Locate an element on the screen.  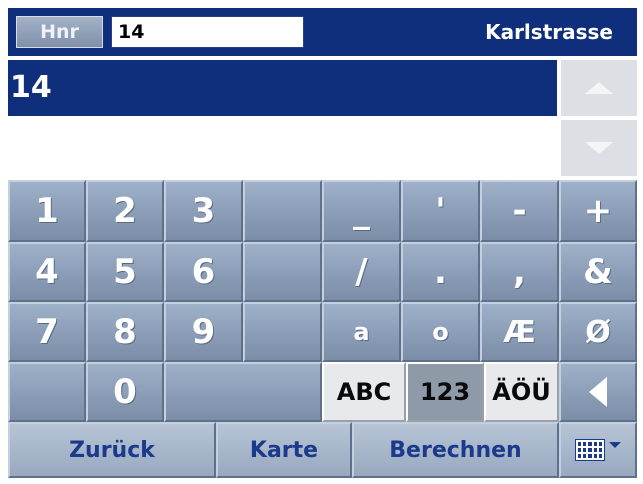
key-slash: / is located at coordinates (361, 272).